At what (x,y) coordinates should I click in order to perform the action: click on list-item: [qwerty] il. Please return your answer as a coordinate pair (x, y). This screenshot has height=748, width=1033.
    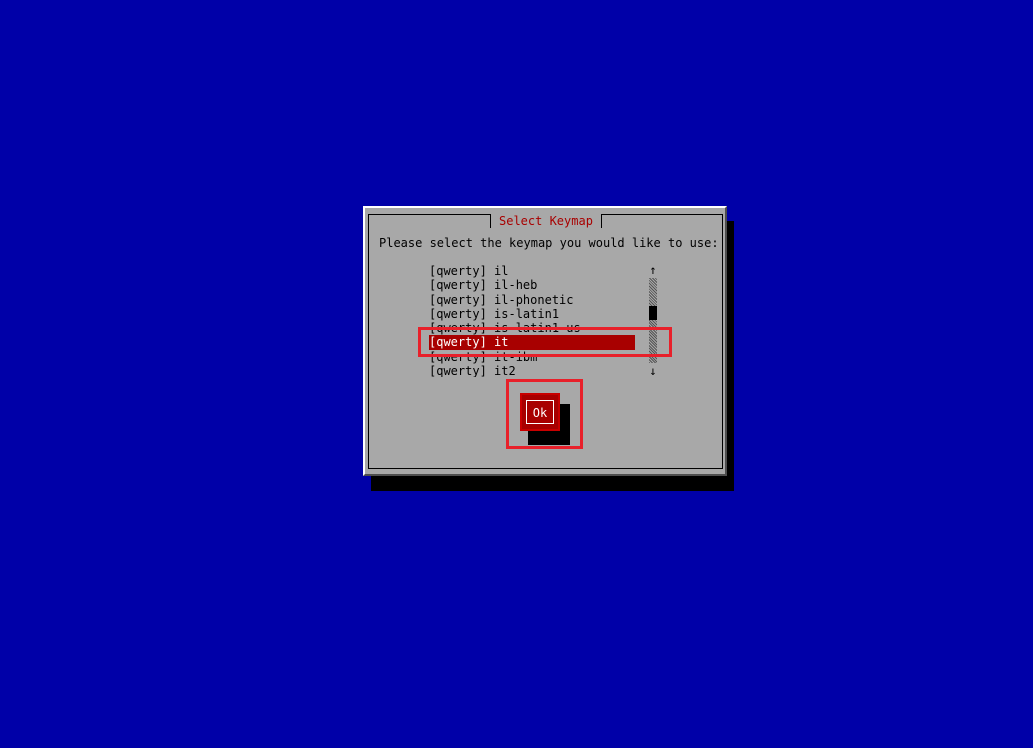
    Looking at the image, I should click on (544, 271).